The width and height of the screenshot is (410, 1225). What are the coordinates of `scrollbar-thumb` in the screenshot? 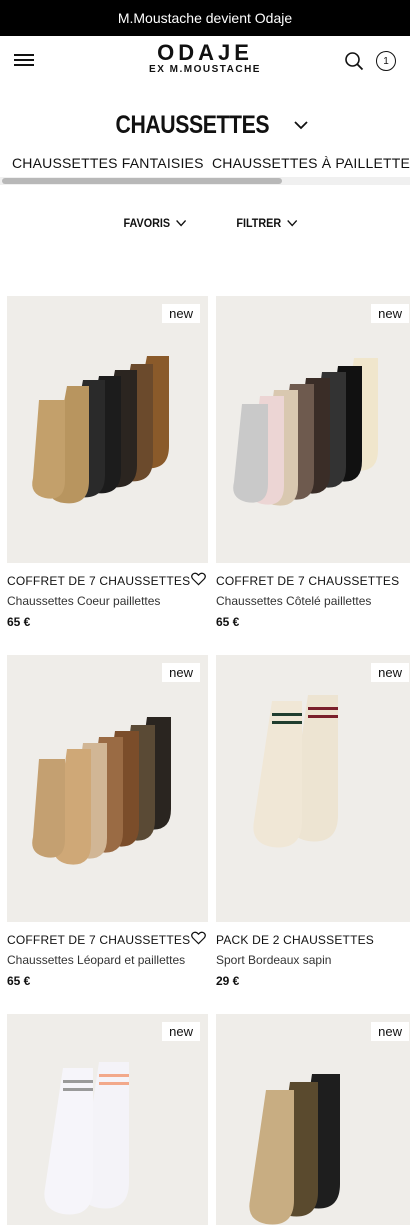 It's located at (142, 181).